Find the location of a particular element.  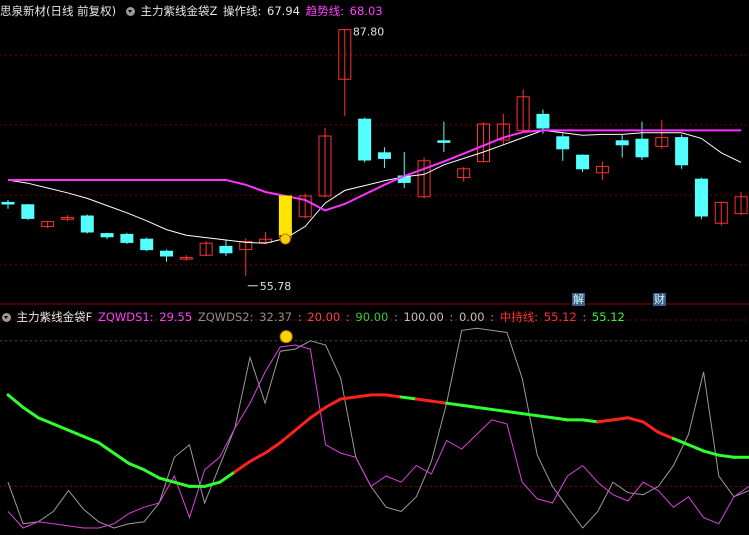

hold-line-value: 55.12 is located at coordinates (560, 317).